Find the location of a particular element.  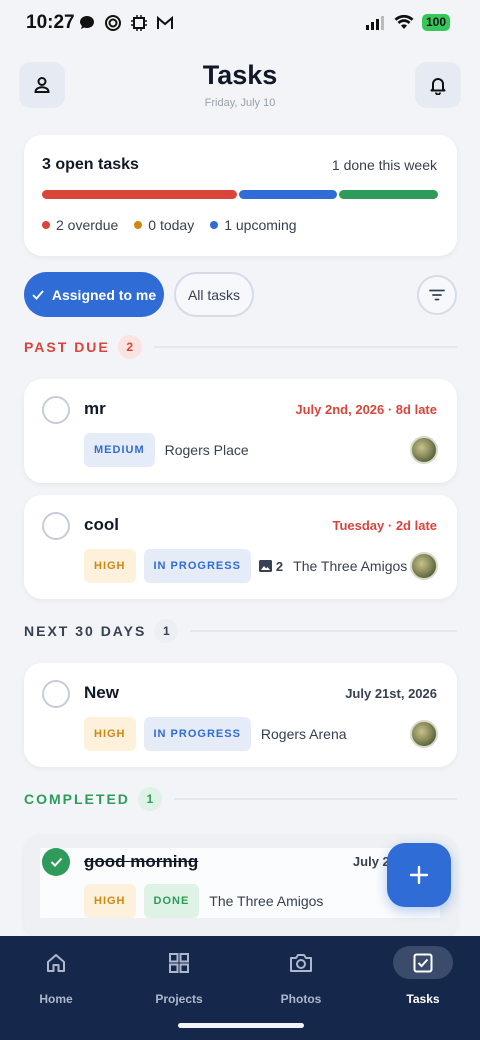

grid-icon is located at coordinates (179, 962).